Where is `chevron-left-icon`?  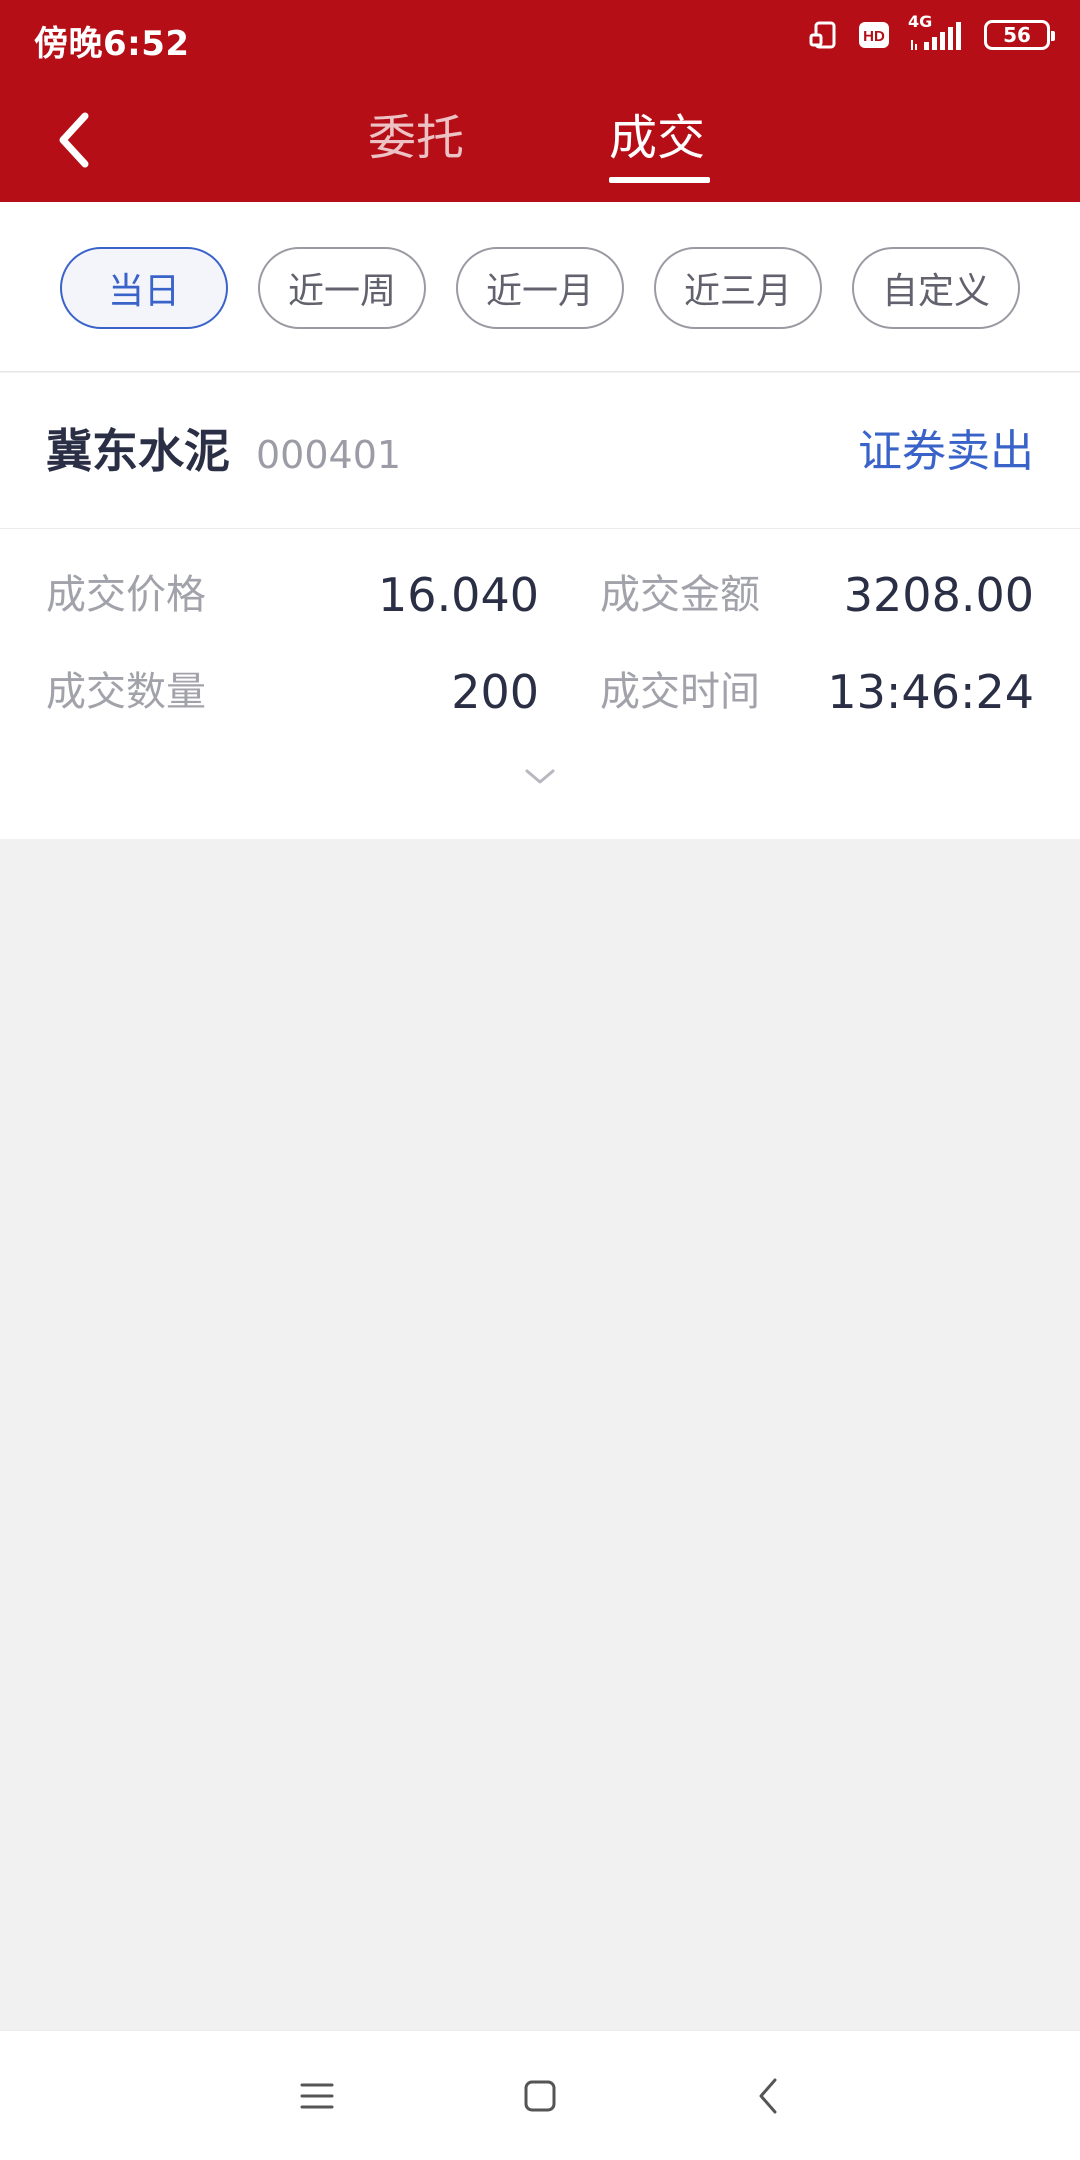 chevron-left-icon is located at coordinates (74, 140).